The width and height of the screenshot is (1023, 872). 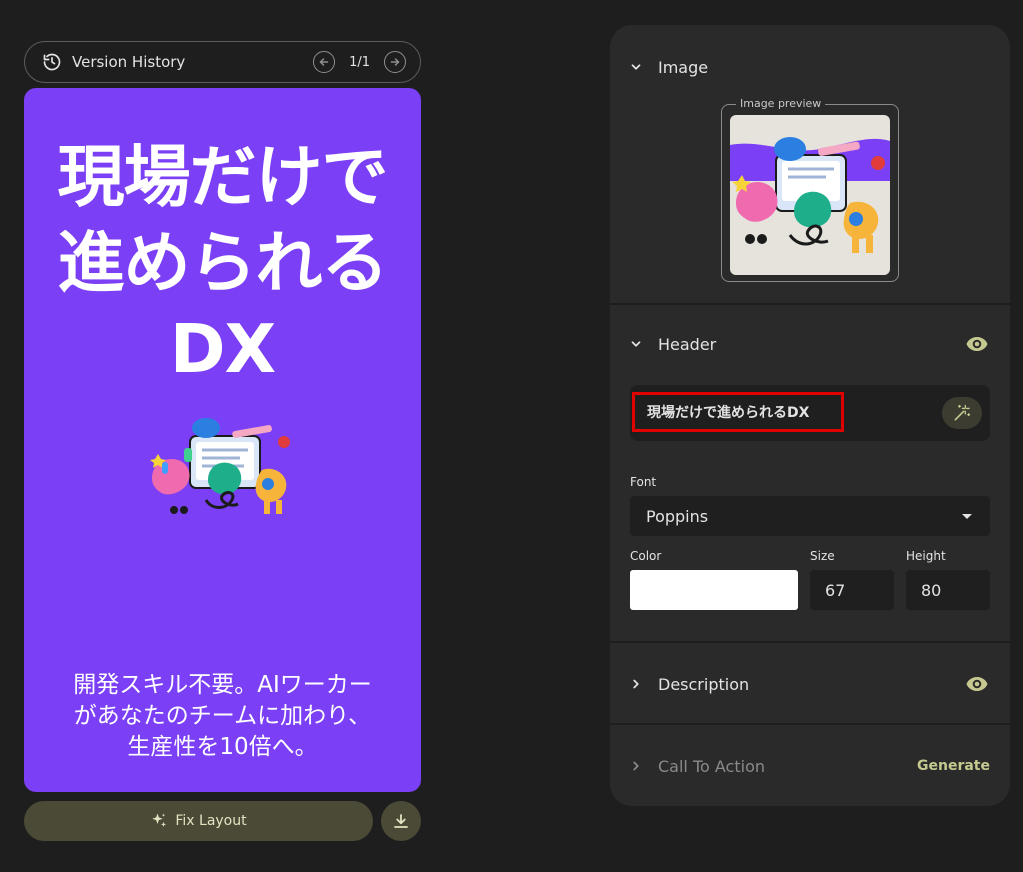 What do you see at coordinates (953, 766) in the screenshot?
I see `generate-button: Generate` at bounding box center [953, 766].